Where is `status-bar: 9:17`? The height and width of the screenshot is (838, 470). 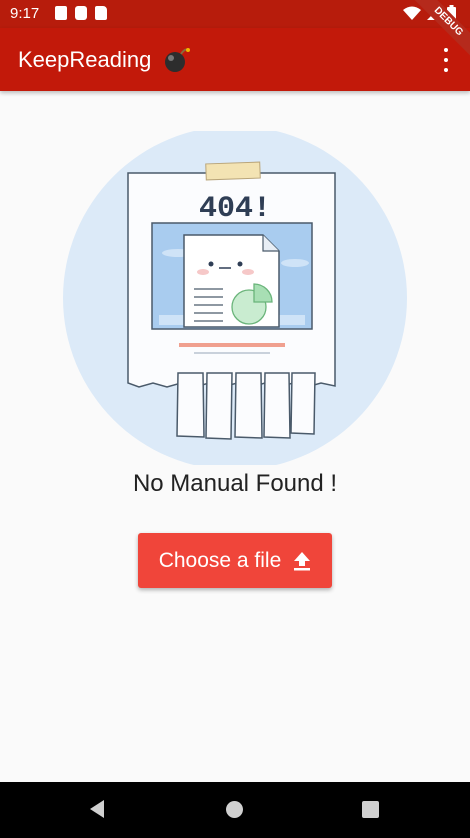 status-bar: 9:17 is located at coordinates (235, 14).